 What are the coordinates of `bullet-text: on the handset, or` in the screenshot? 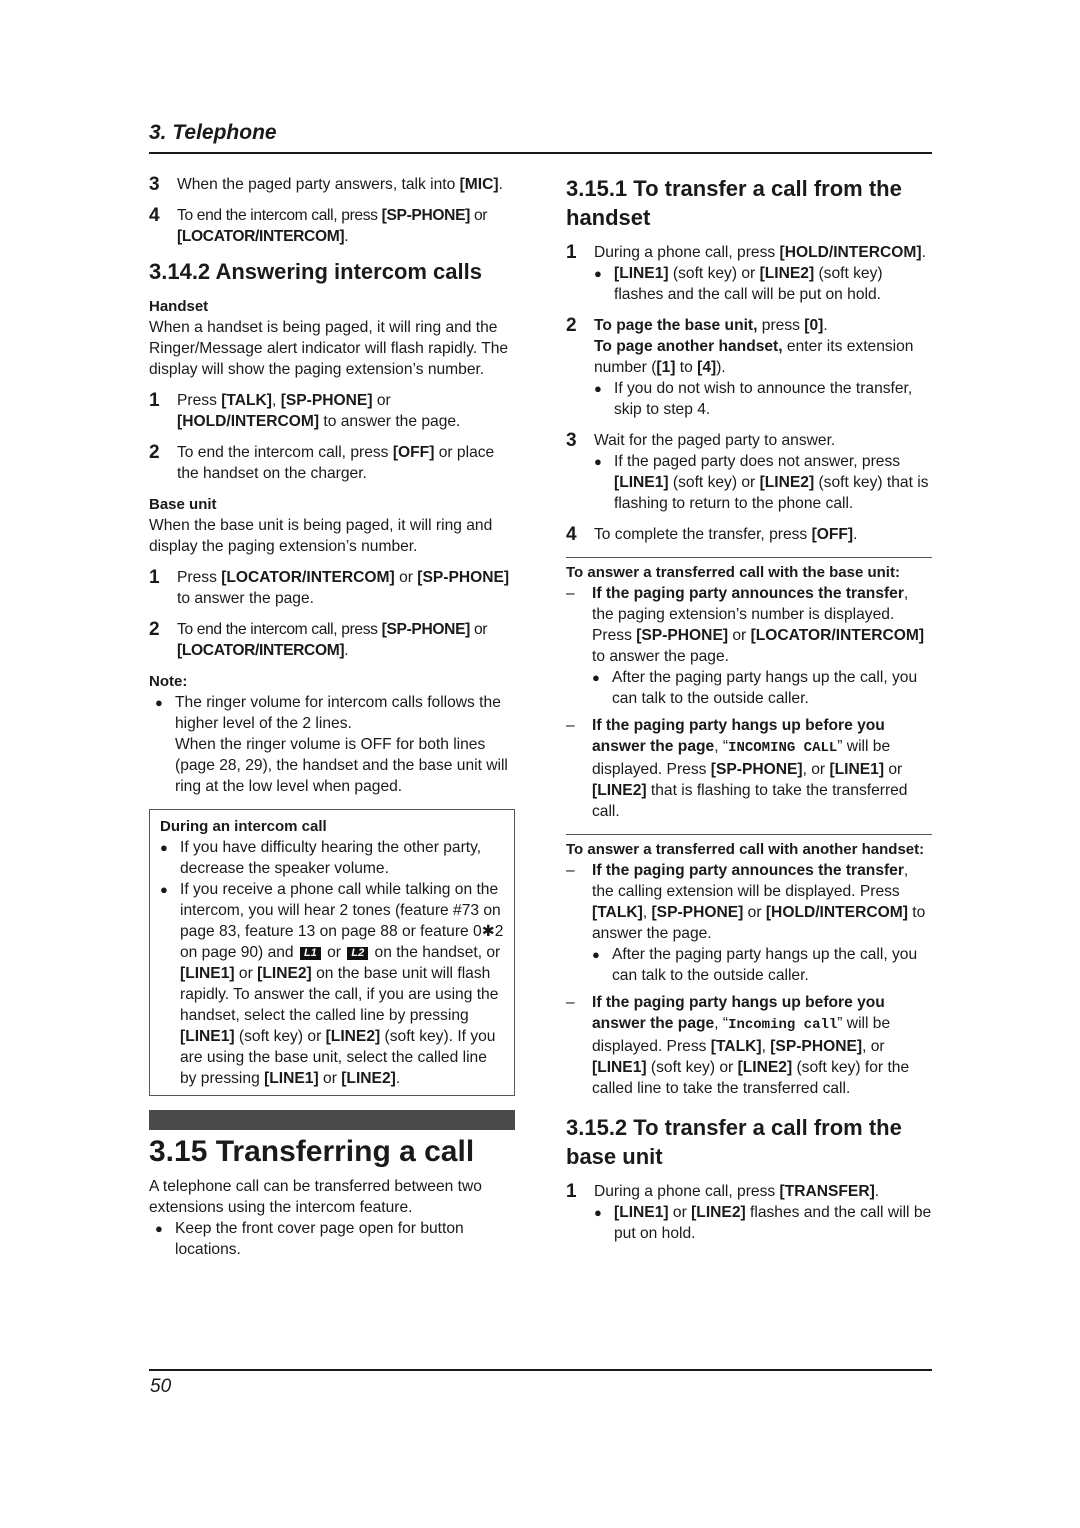 It's located at (437, 952).